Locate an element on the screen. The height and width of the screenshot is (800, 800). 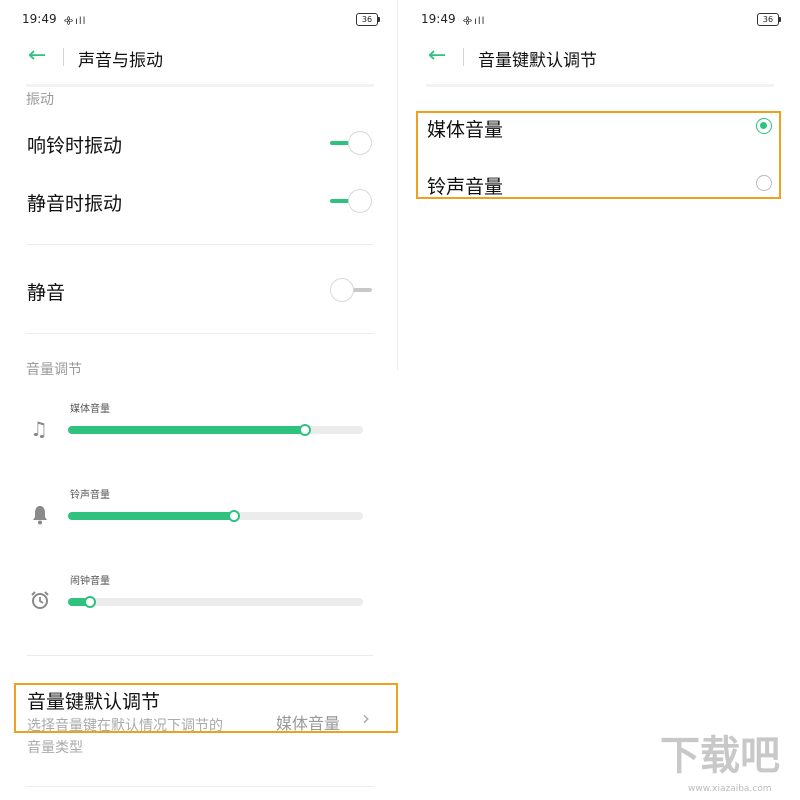
alarm-volume-slider is located at coordinates (215, 602).